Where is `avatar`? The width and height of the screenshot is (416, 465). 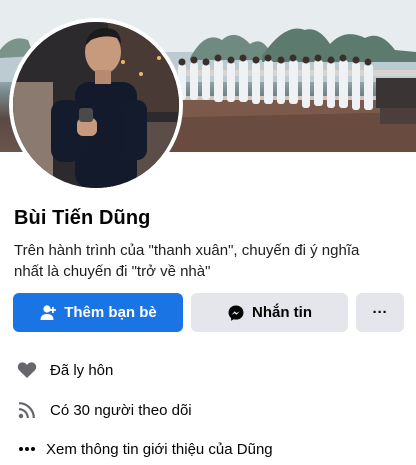 avatar is located at coordinates (96, 105).